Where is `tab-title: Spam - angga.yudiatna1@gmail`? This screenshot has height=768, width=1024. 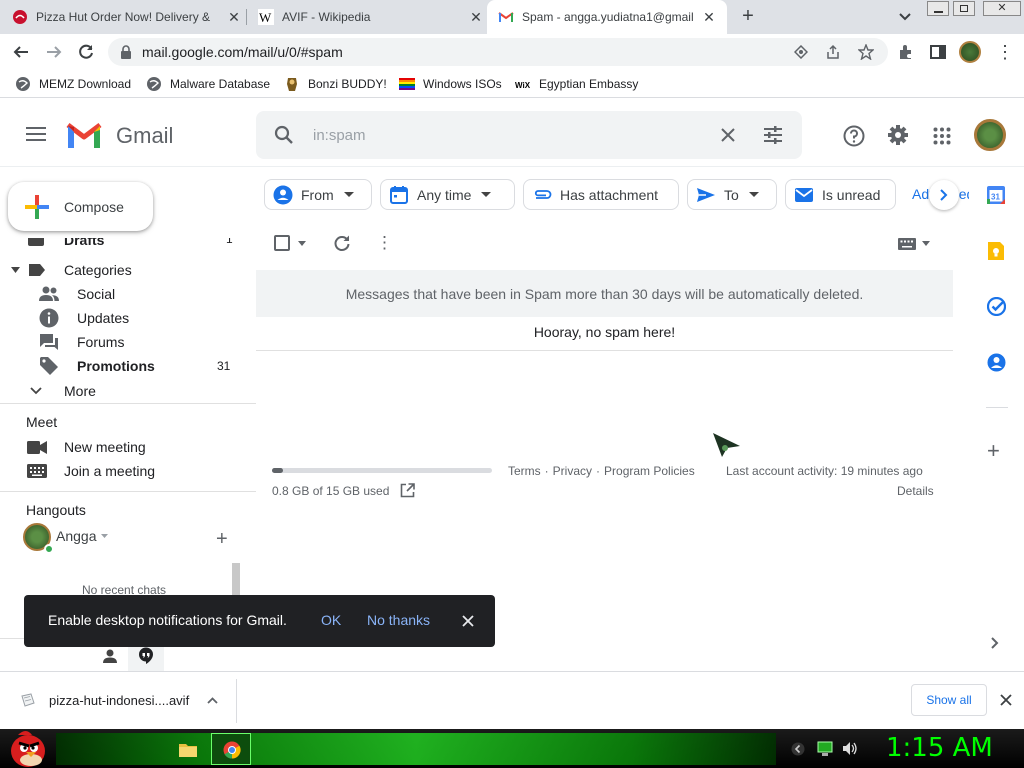
tab-title: Spam - angga.yudiatna1@gmail is located at coordinates (608, 17).